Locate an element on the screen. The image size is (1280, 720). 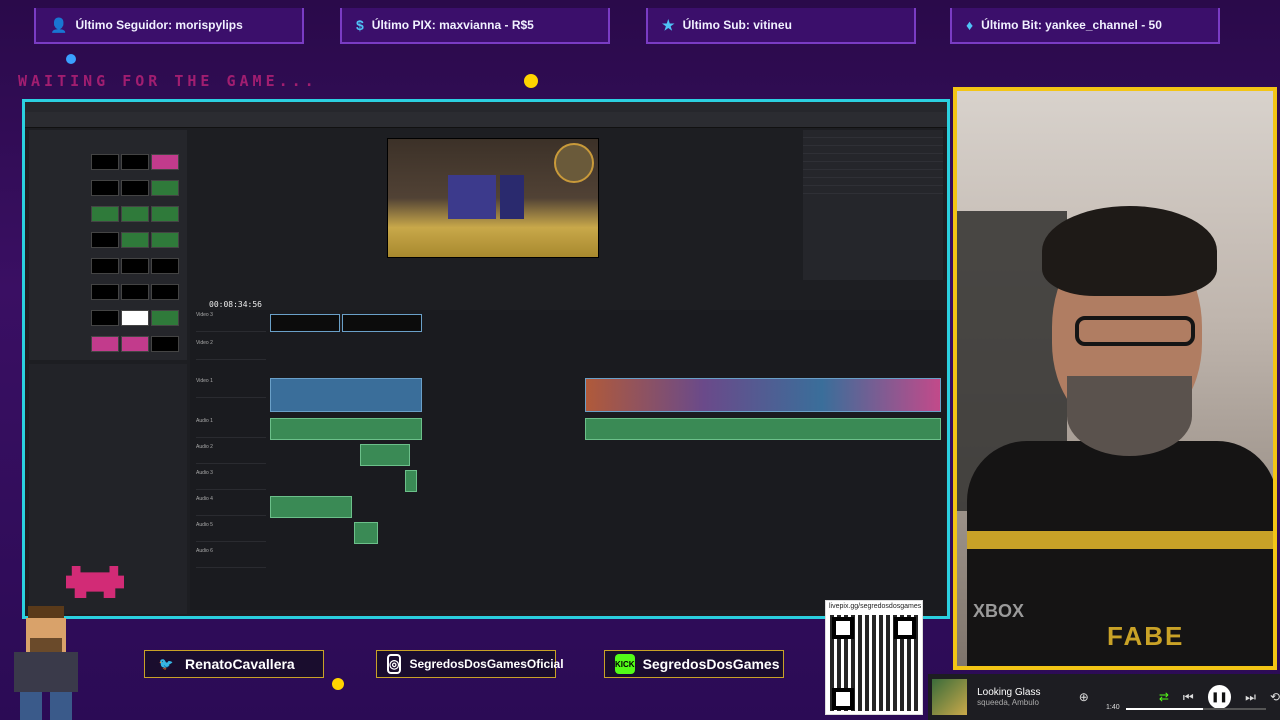
repeat-icon: ⟲ is located at coordinates (1275, 697).